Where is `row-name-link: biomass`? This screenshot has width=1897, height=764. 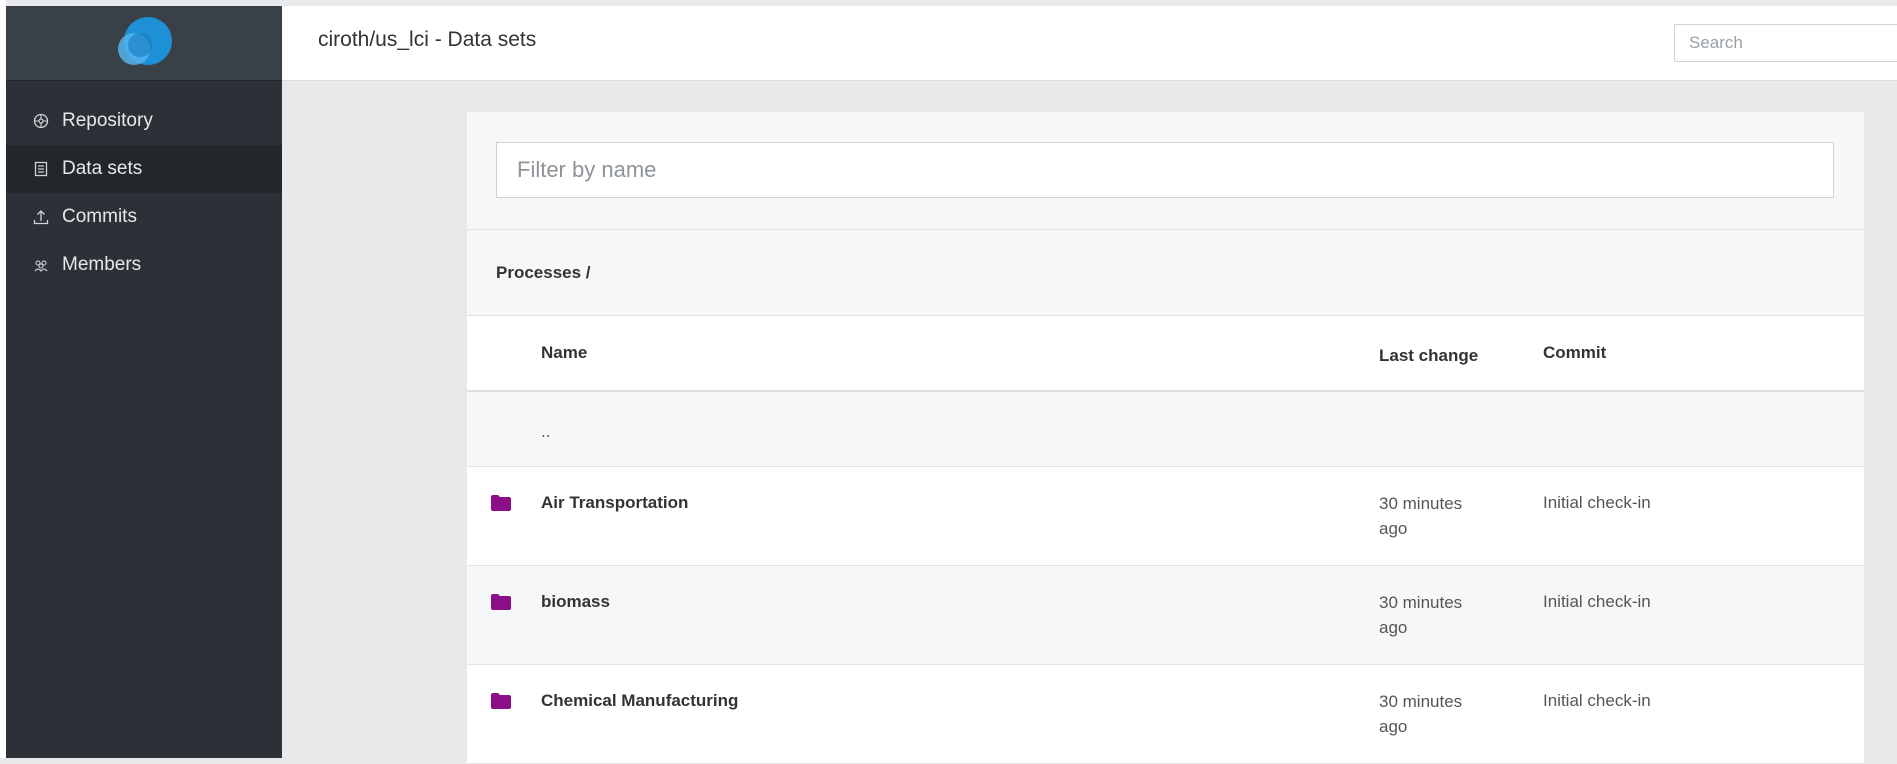
row-name-link: biomass is located at coordinates (575, 602).